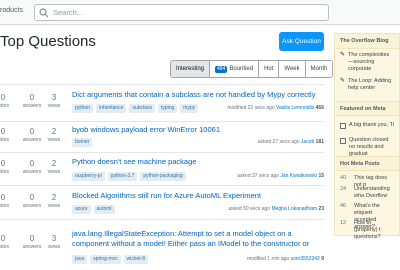  What do you see at coordinates (343, 178) in the screenshot?
I see `answer-count: 40` at bounding box center [343, 178].